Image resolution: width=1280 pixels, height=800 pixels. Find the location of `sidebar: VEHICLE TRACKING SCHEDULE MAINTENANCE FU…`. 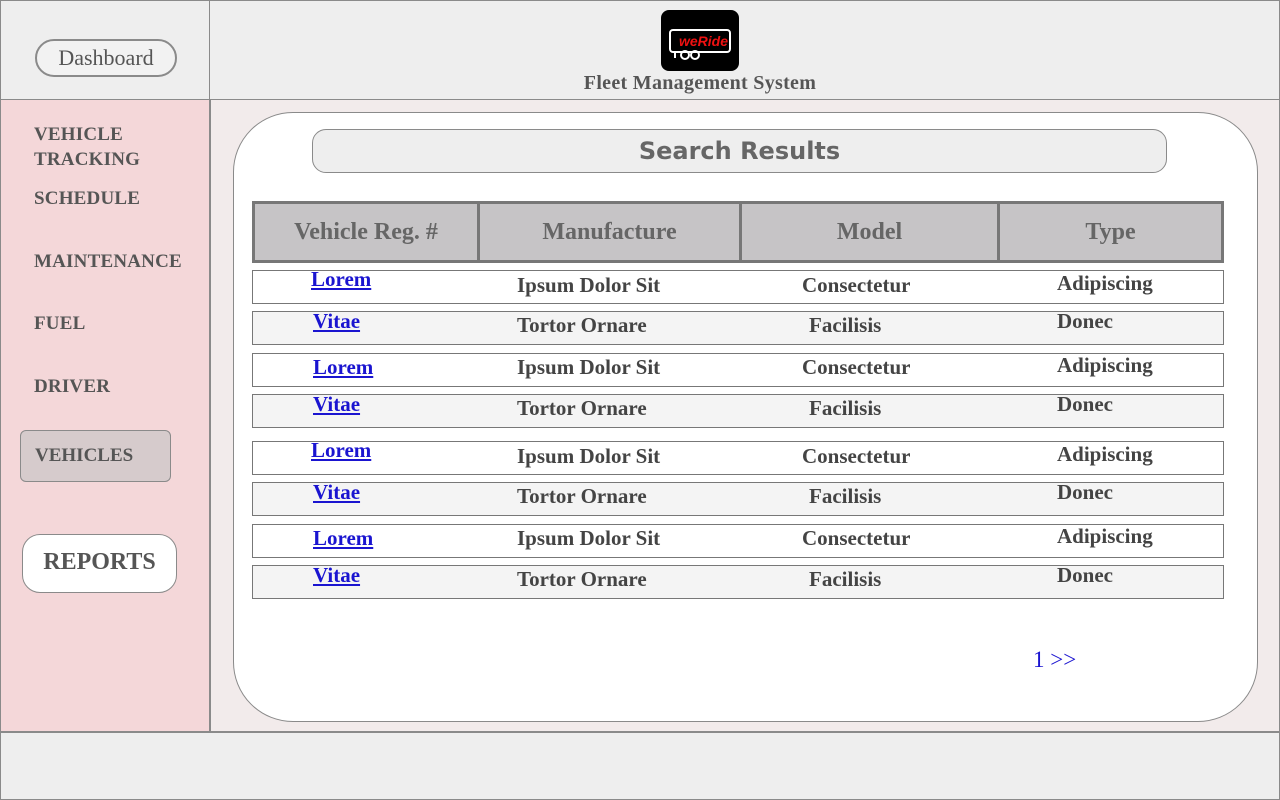

sidebar: VEHICLE TRACKING SCHEDULE MAINTENANCE FU… is located at coordinates (105, 416).